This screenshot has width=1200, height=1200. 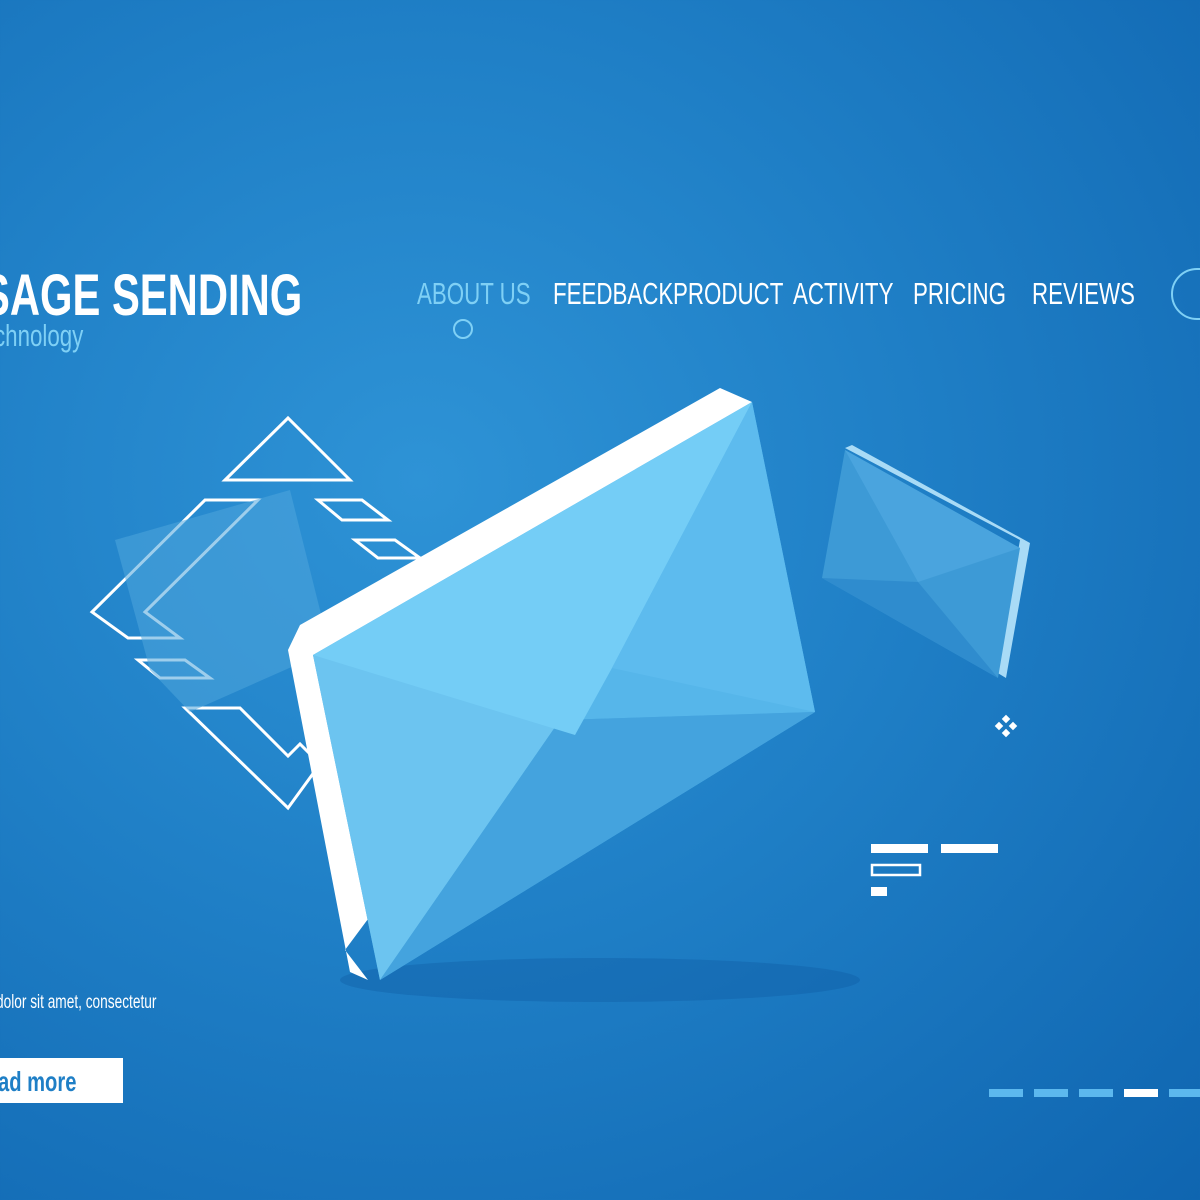 I want to click on nav-label: PRICING, so click(x=960, y=293).